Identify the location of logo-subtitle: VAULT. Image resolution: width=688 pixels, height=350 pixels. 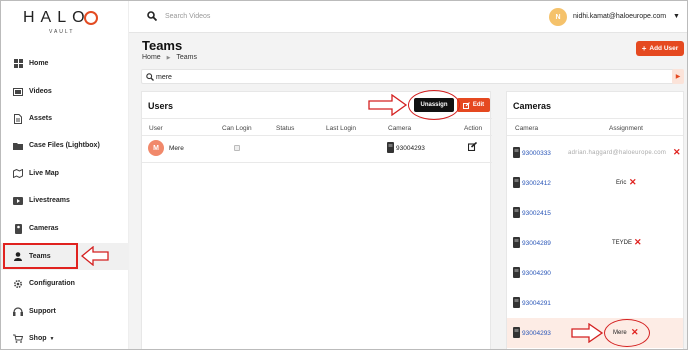
(62, 32).